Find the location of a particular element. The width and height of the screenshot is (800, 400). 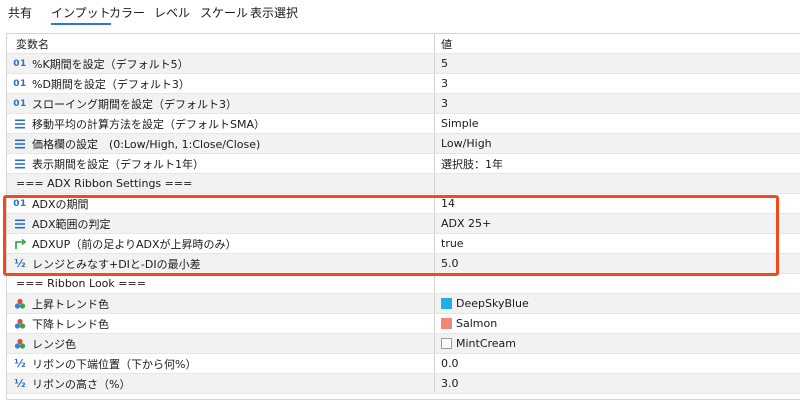

value-cell: MintCream is located at coordinates (617, 343).